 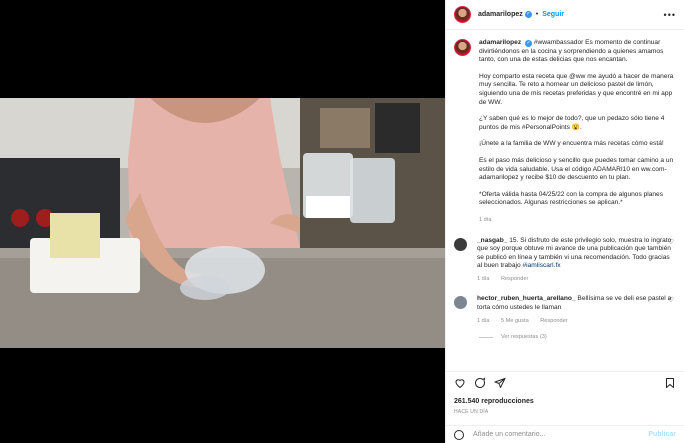 I want to click on views-count: 261.540 reproducciones, so click(x=565, y=401).